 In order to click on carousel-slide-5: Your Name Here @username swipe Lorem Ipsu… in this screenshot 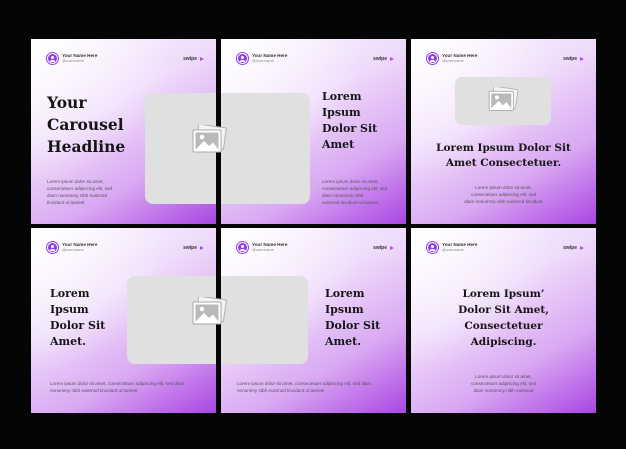, I will do `click(313, 320)`.